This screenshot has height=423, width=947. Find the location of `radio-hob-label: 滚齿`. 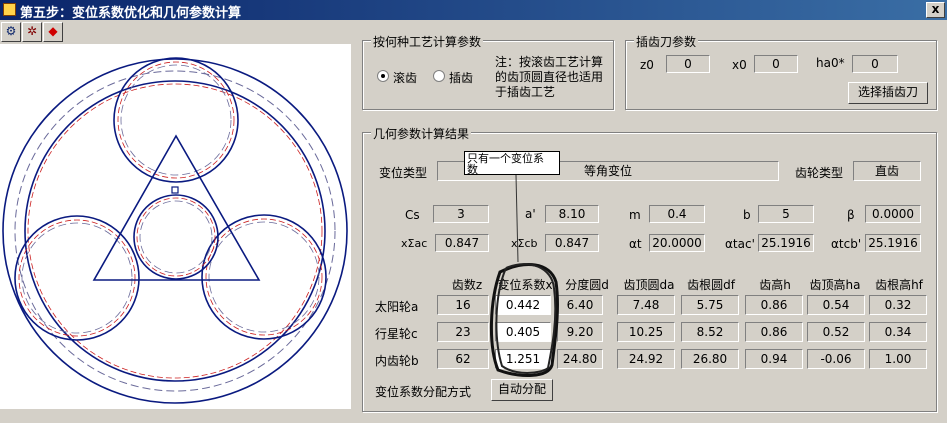

radio-hob-label: 滚齿 is located at coordinates (405, 78).